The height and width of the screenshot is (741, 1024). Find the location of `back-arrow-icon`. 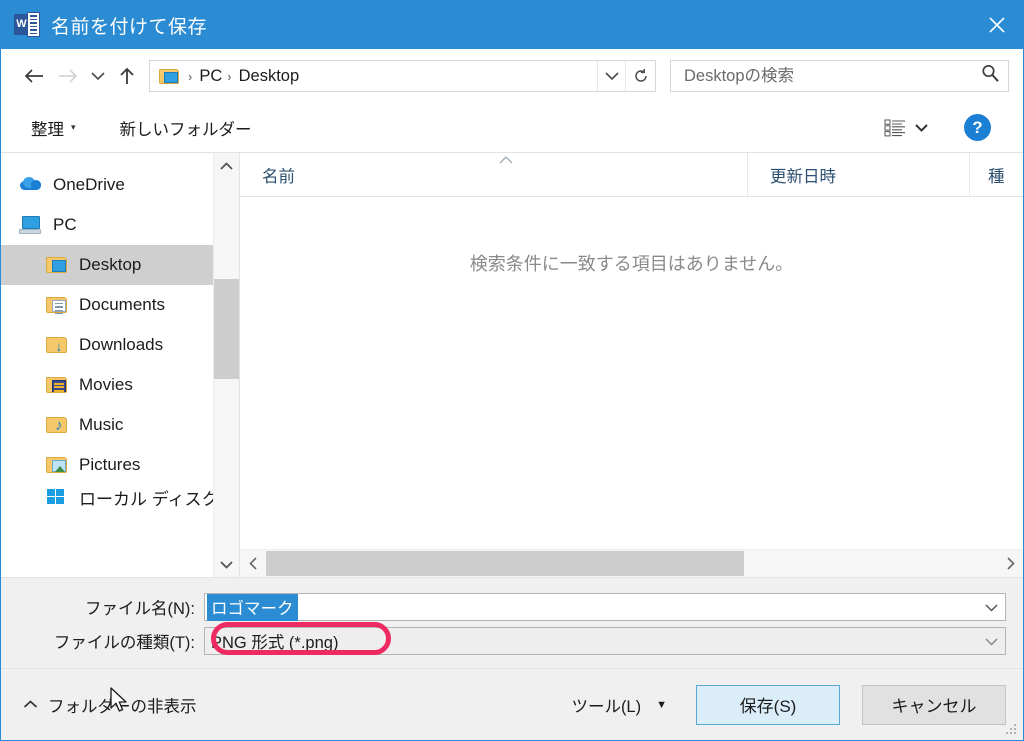

back-arrow-icon is located at coordinates (34, 76).